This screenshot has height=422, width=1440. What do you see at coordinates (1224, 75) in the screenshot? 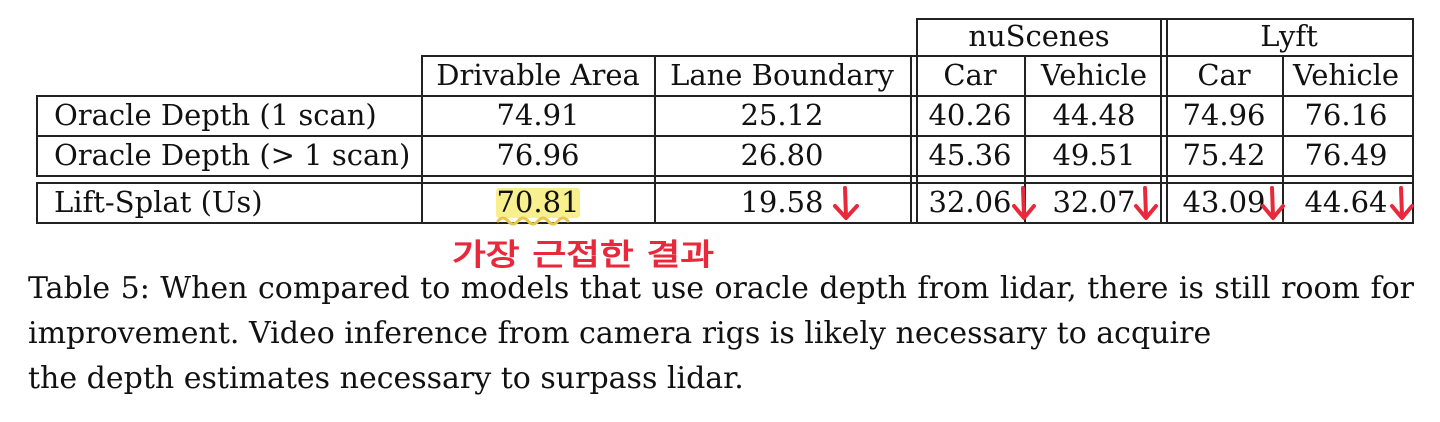
I see `col-header-lyft-car: Car` at bounding box center [1224, 75].